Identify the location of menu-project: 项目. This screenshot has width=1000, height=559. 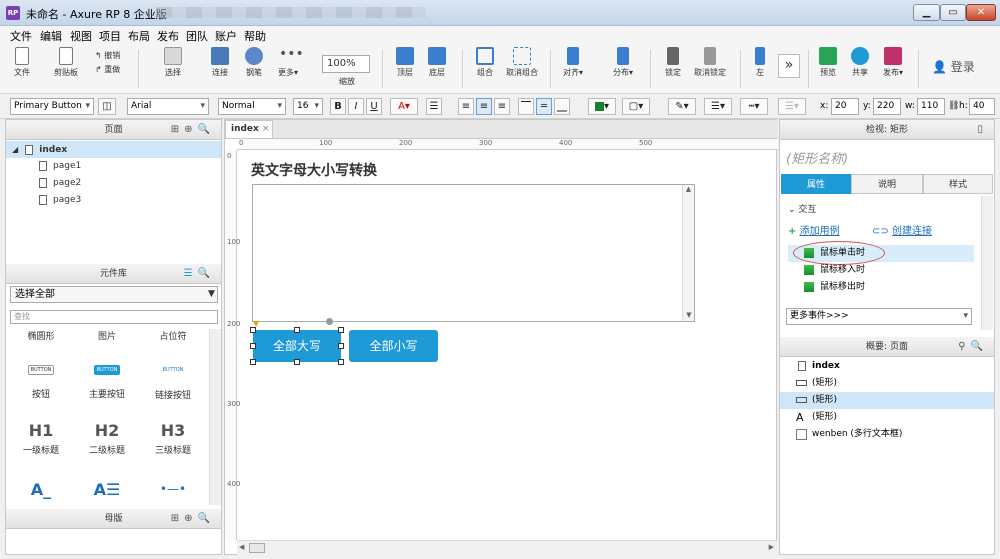
(110, 36).